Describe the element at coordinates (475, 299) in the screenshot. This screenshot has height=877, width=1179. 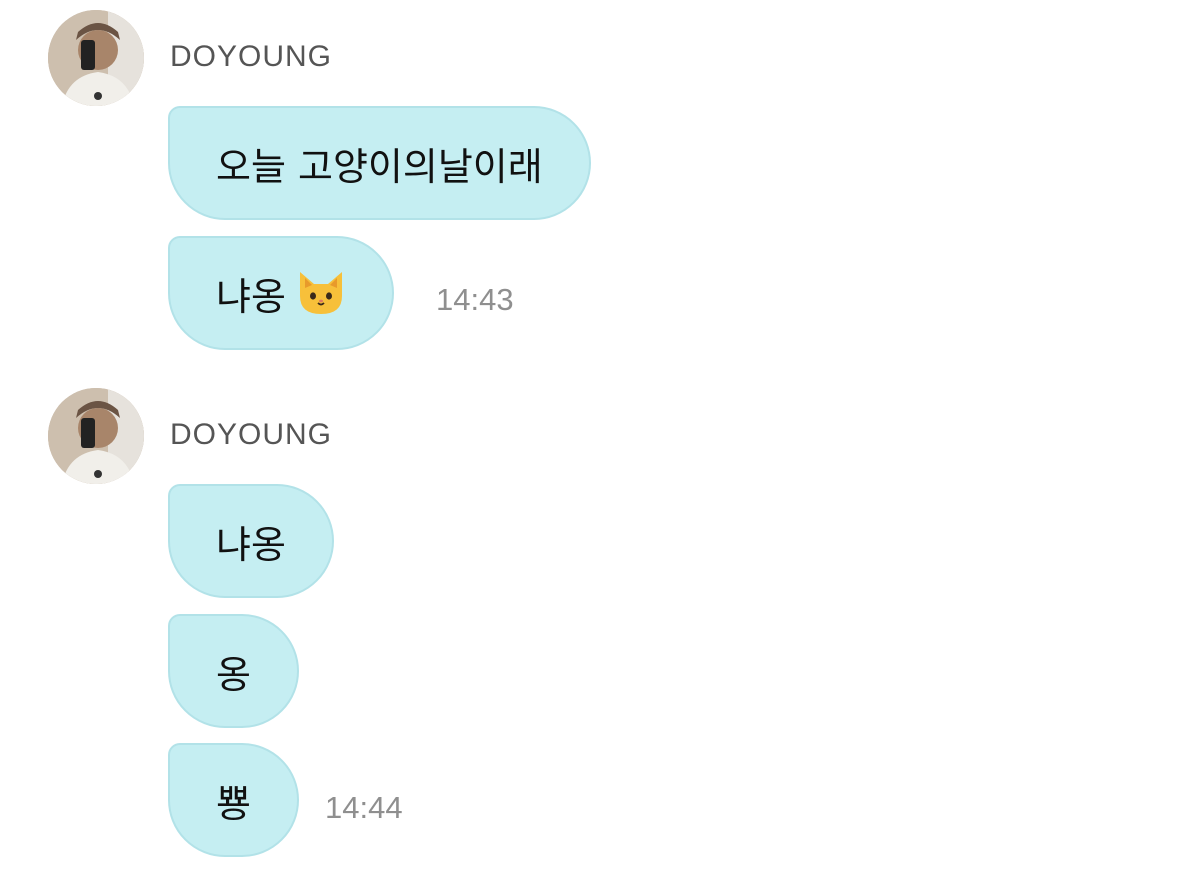
I see `message-timestamp: 14:43` at that location.